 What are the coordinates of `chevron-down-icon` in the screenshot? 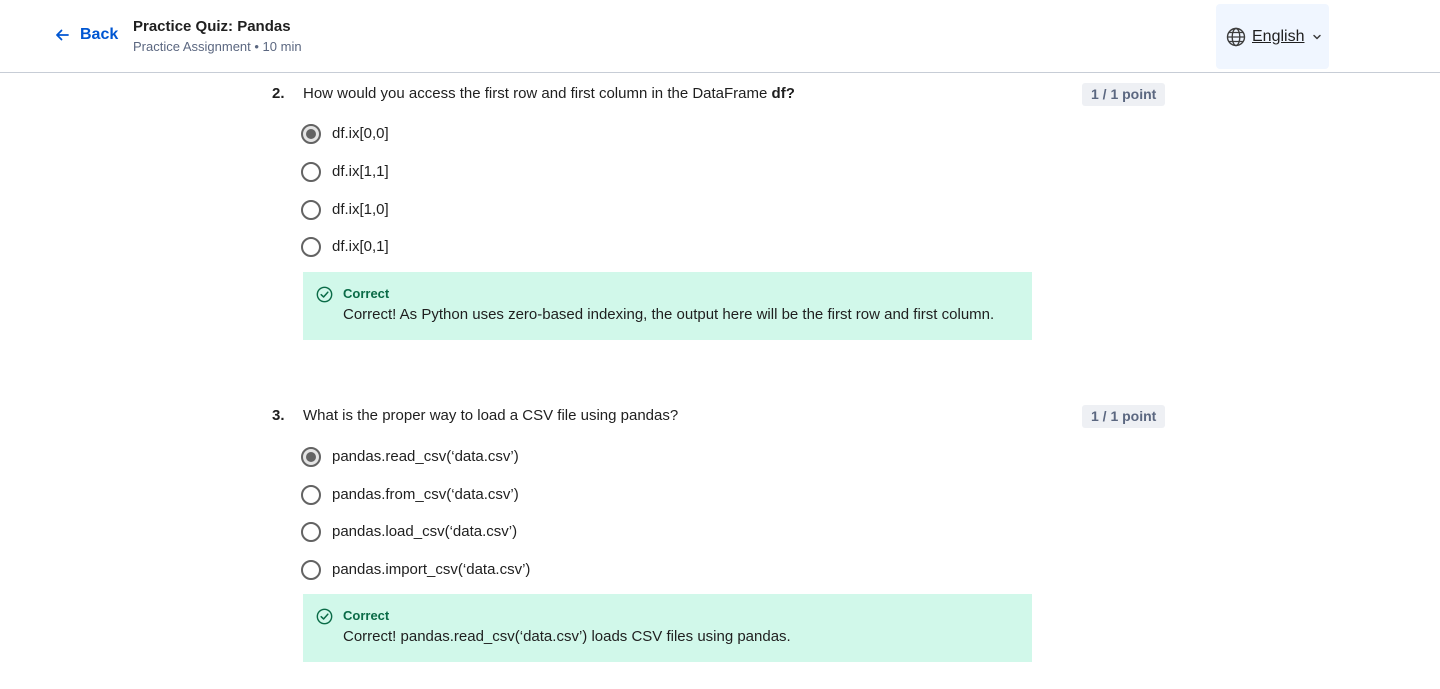 It's located at (1317, 36).